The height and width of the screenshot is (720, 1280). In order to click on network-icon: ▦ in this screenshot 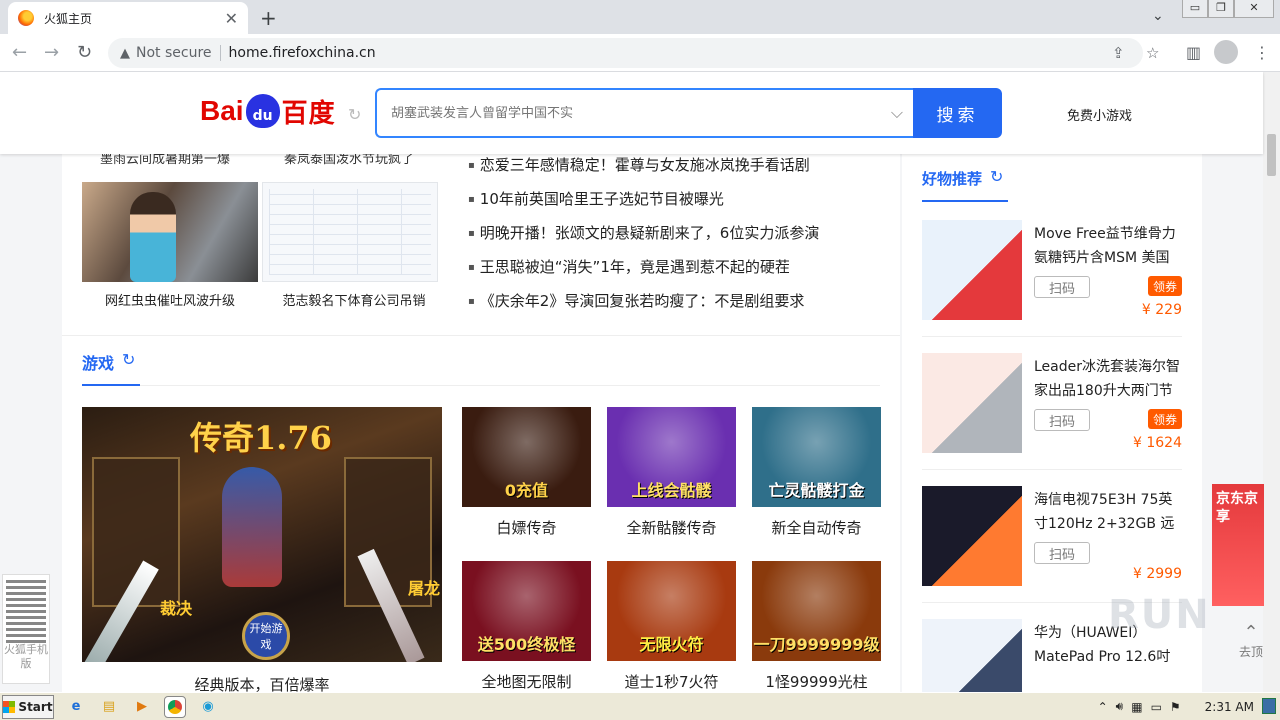, I will do `click(1136, 707)`.